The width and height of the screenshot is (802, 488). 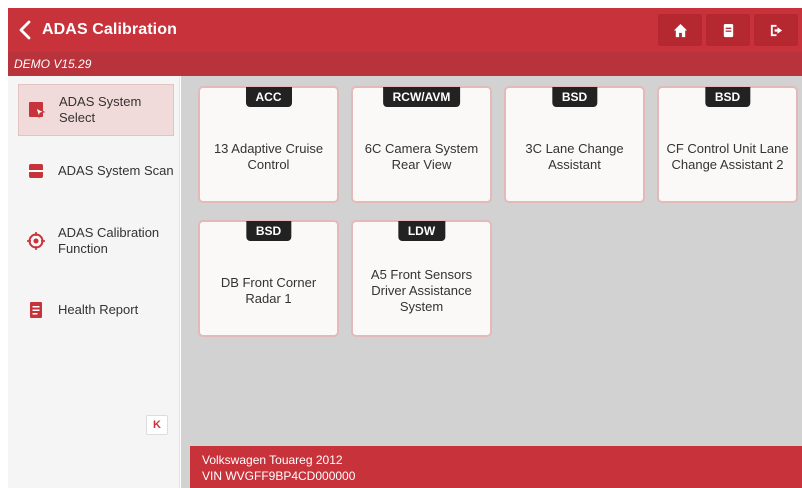 I want to click on collapse-sidebar-button: K, so click(x=157, y=425).